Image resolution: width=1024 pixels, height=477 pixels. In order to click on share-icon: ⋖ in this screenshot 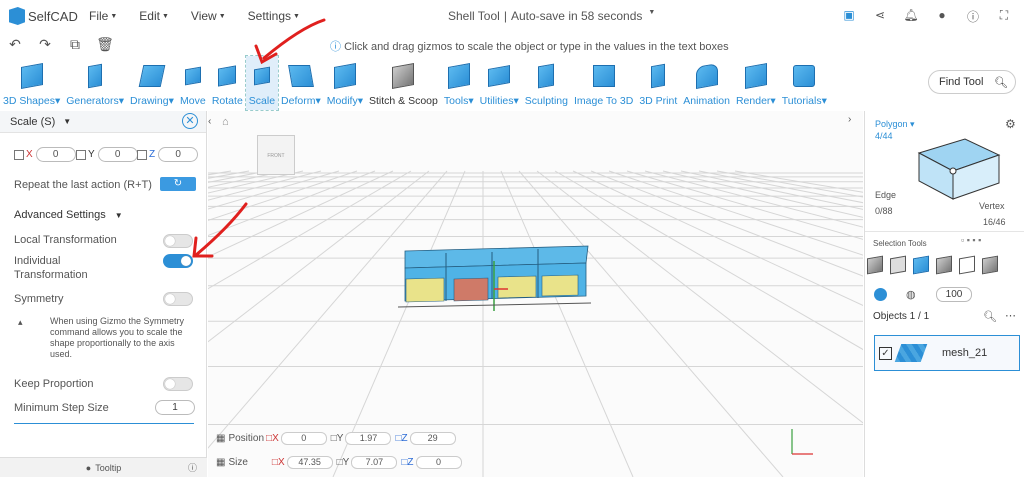, I will do `click(880, 16)`.